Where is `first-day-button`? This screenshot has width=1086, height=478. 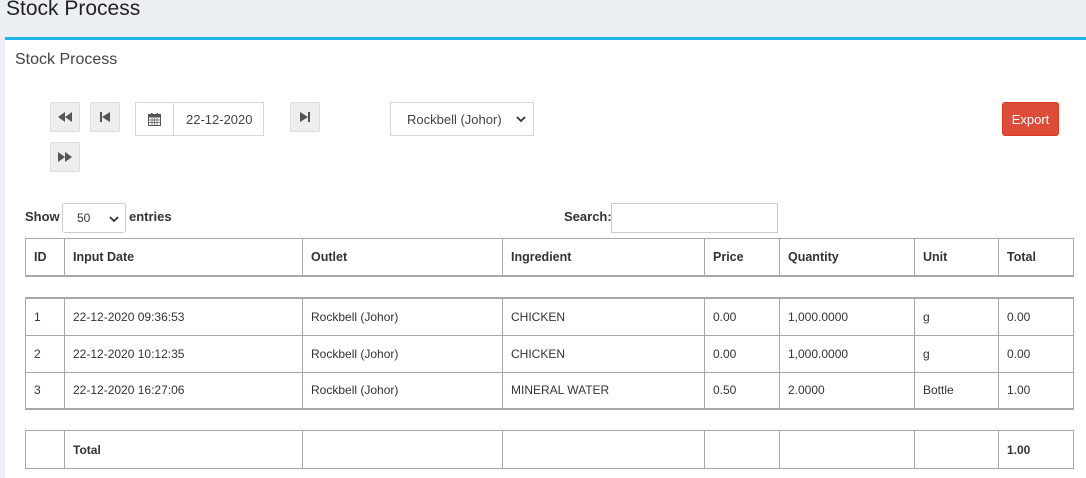
first-day-button is located at coordinates (65, 117).